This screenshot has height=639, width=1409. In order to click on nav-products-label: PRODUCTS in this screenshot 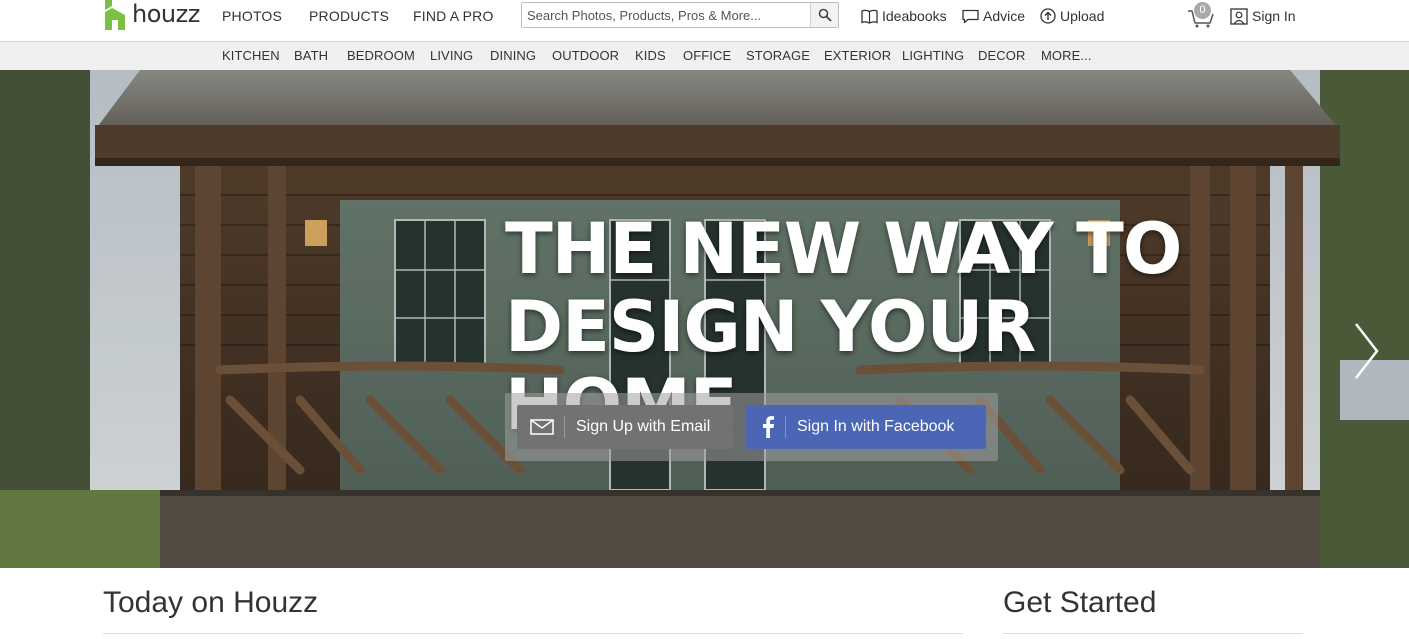, I will do `click(349, 16)`.